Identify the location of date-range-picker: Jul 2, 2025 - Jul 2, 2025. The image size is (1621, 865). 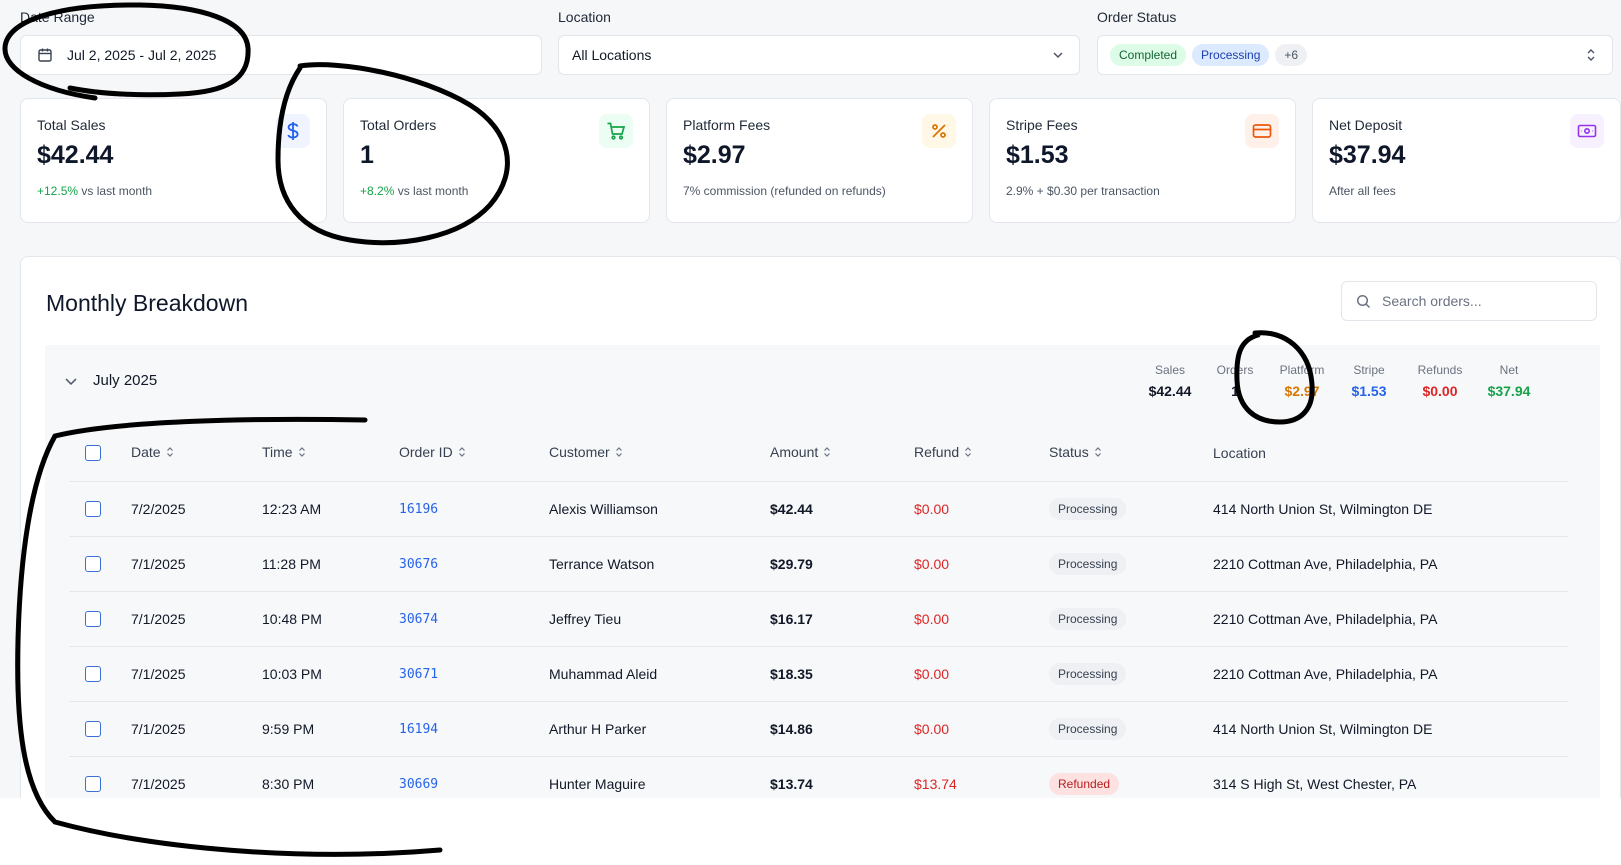
(281, 55).